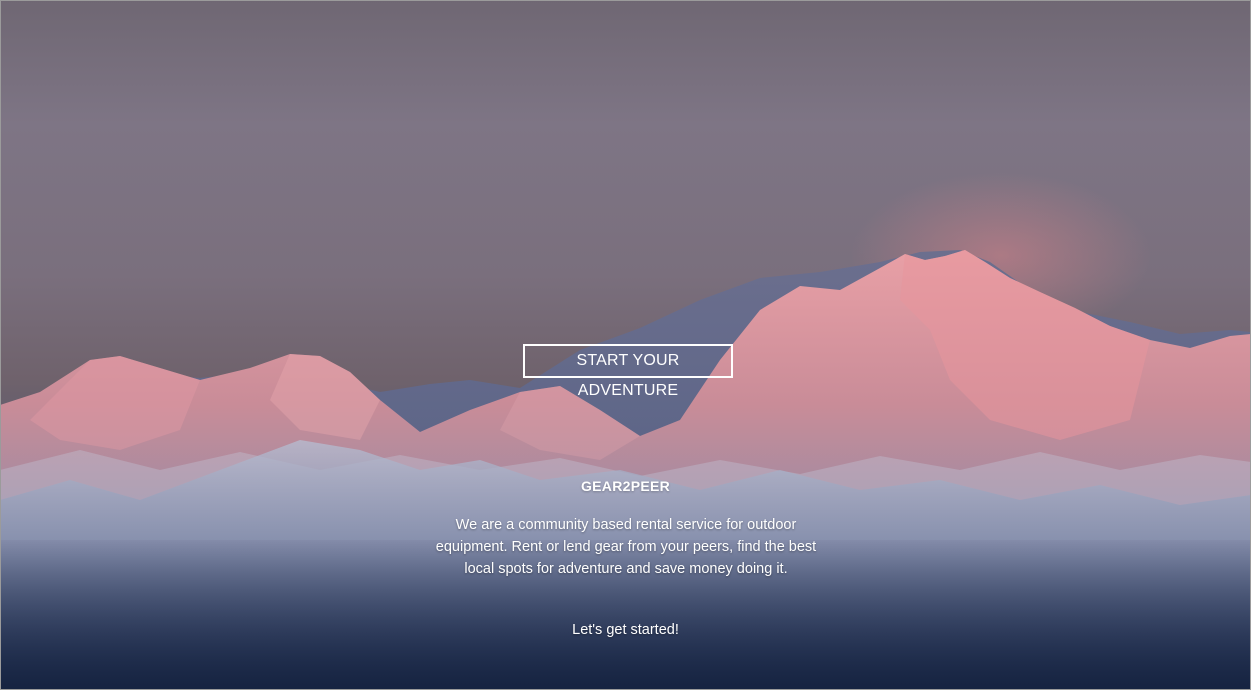 This screenshot has height=690, width=1251. Describe the element at coordinates (628, 371) in the screenshot. I see `start-adventure-button: START YOUR ADVENTURE` at that location.